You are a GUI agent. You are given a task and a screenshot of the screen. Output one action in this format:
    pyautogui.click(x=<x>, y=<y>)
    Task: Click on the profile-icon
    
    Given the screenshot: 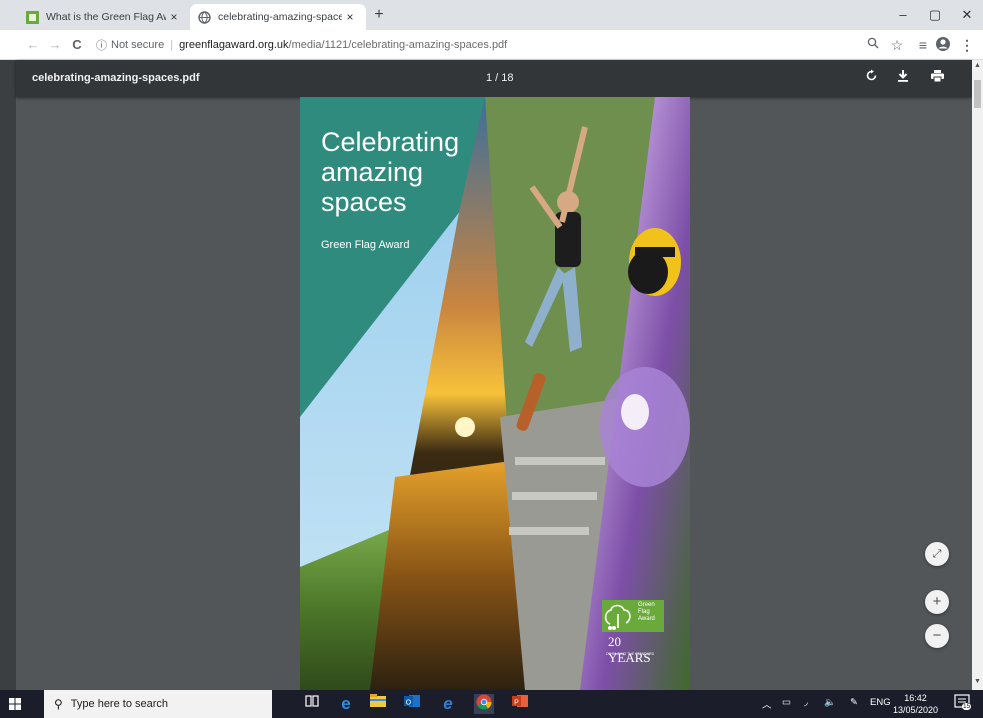 What is the action you would take?
    pyautogui.click(x=943, y=45)
    